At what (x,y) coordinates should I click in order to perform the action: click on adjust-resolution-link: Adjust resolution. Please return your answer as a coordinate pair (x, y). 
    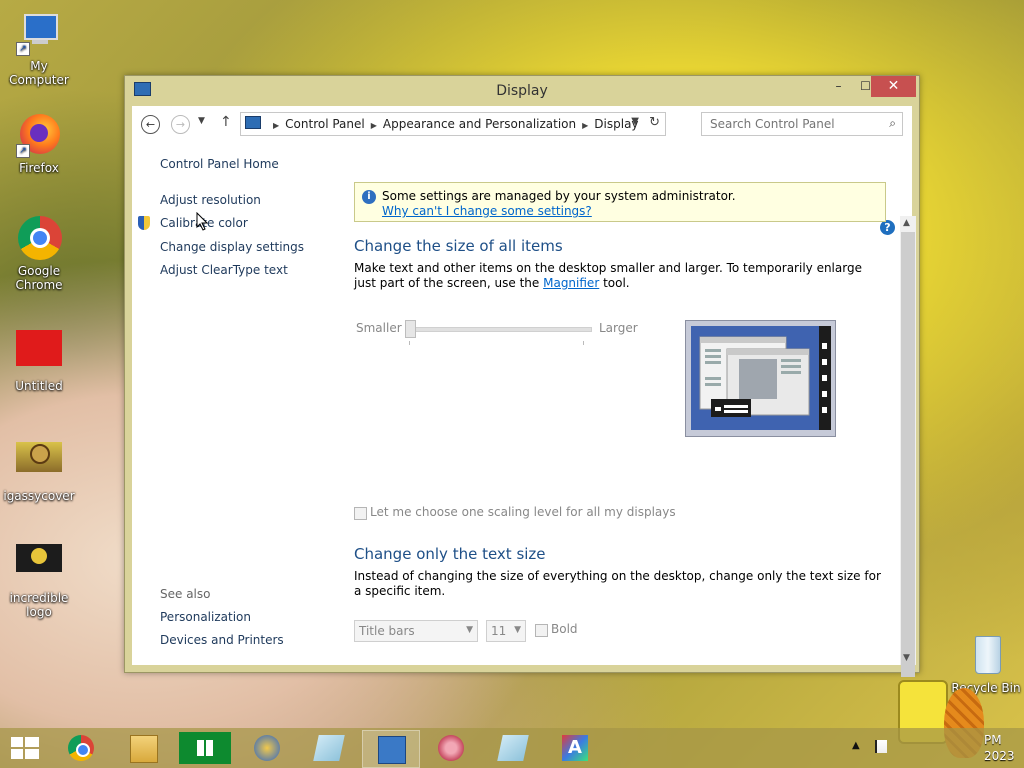
    Looking at the image, I should click on (210, 200).